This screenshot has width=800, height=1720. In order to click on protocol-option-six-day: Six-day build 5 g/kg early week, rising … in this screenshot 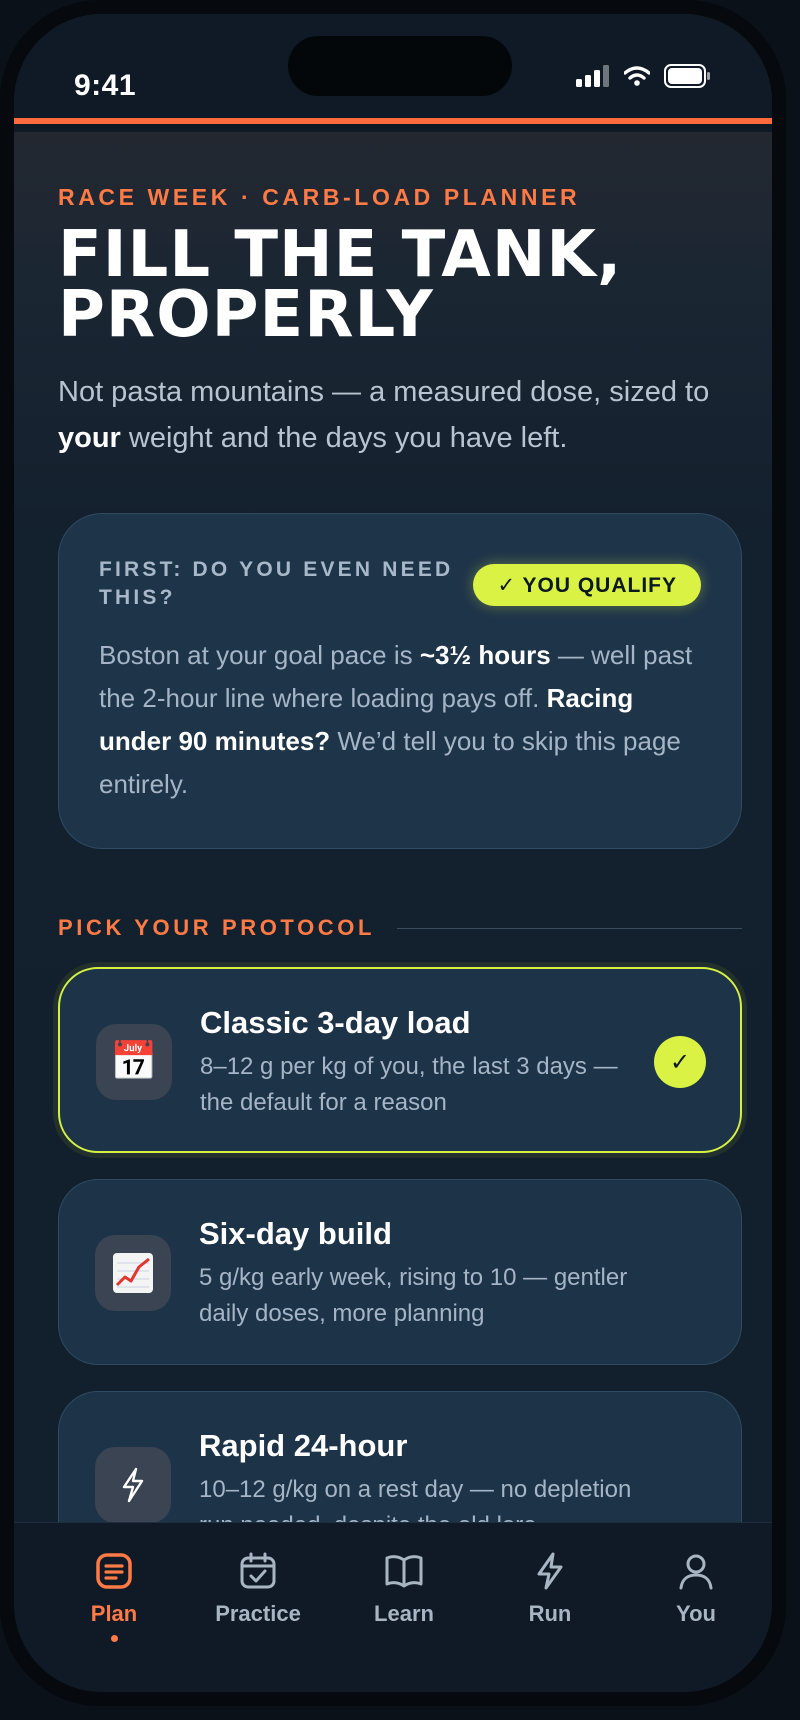, I will do `click(400, 1272)`.